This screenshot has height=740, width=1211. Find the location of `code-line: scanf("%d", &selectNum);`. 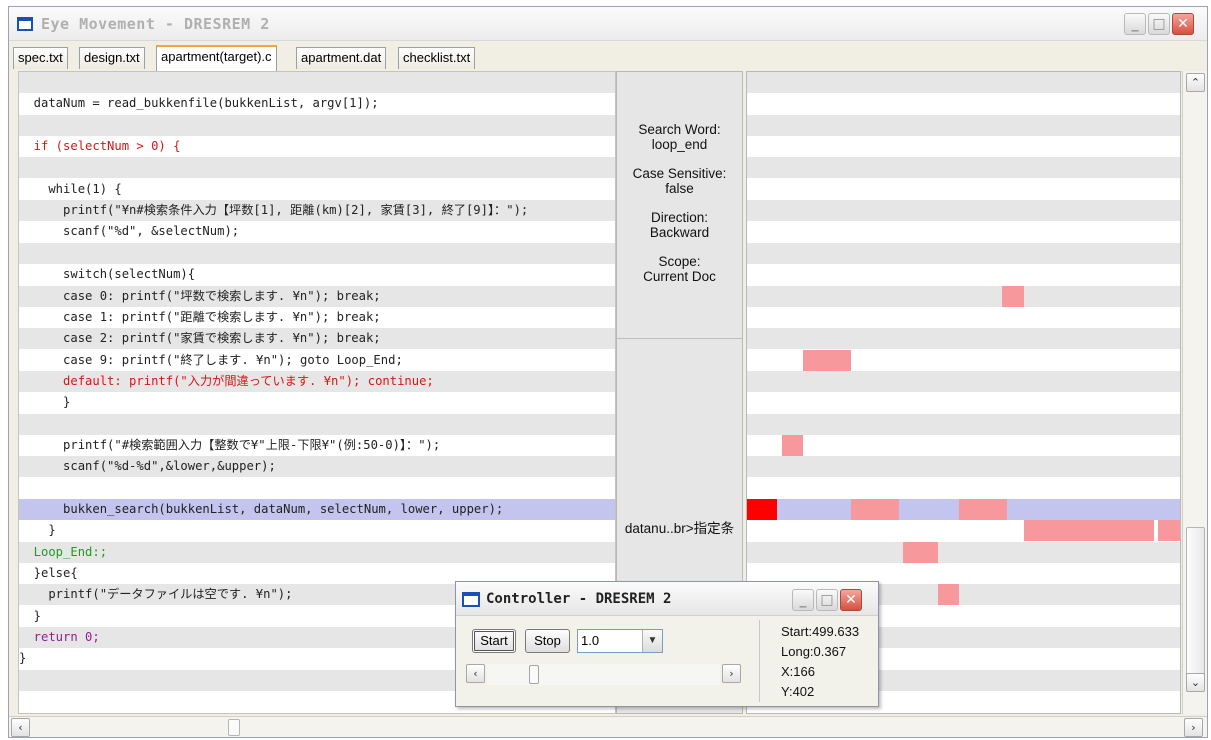

code-line: scanf("%d", &selectNum); is located at coordinates (129, 231).